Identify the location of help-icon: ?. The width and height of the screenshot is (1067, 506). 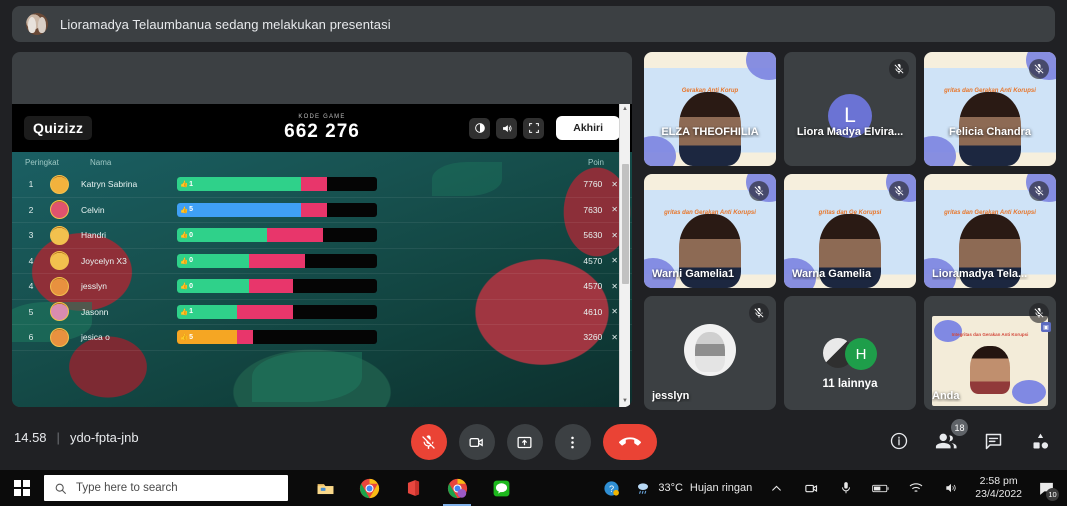
(611, 488).